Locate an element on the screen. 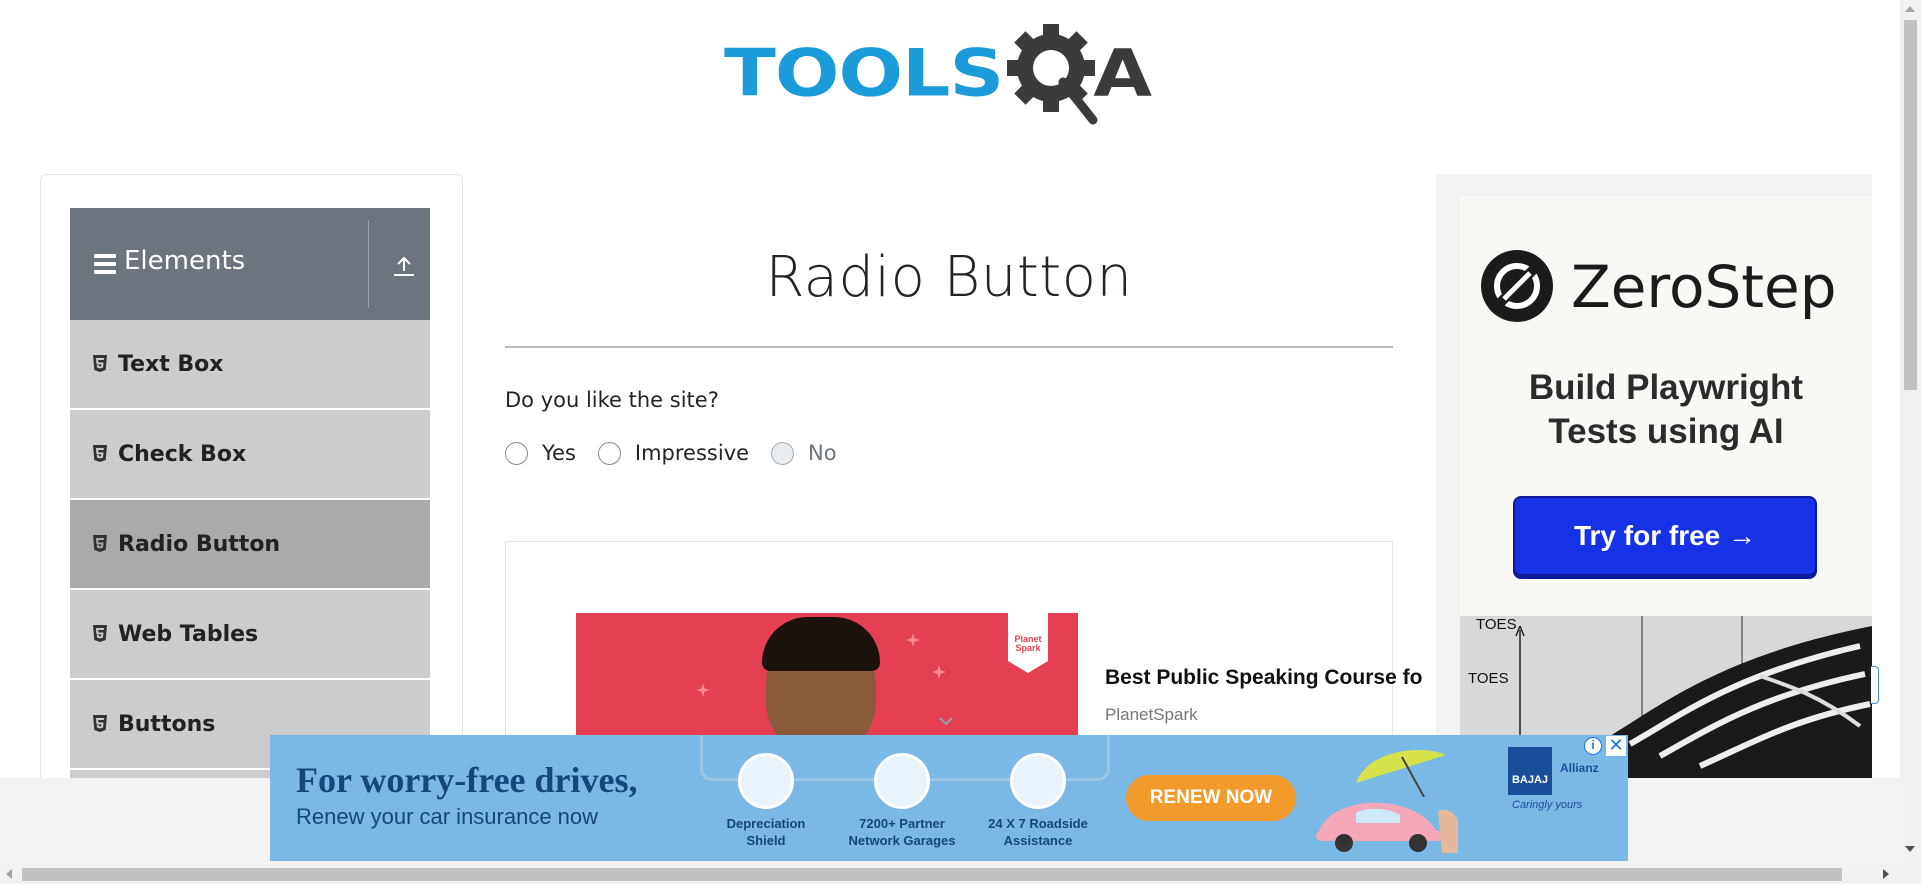  feature-label: 7200+ Partner Network Garages is located at coordinates (902, 832).